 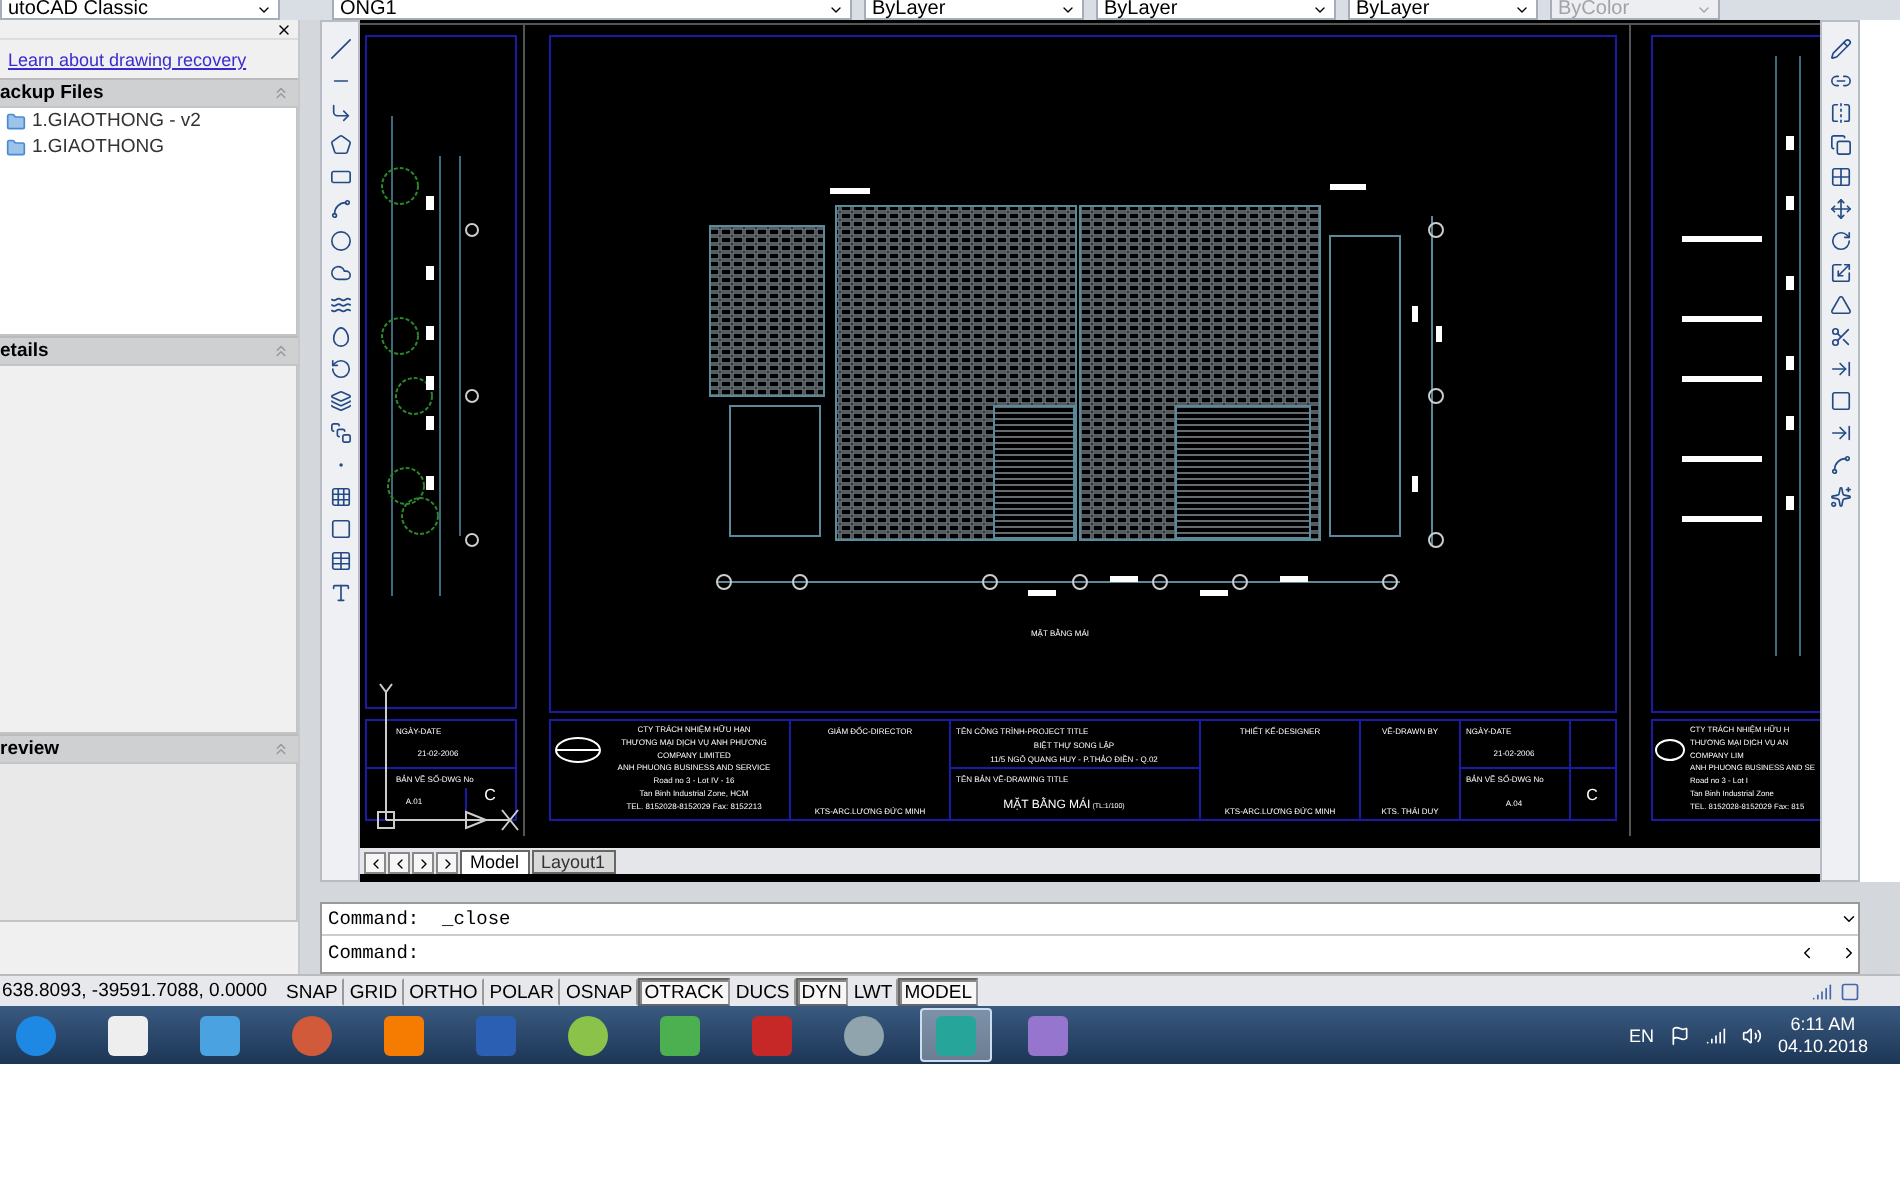 What do you see at coordinates (1840, 497) in the screenshot?
I see `sparkle-icon` at bounding box center [1840, 497].